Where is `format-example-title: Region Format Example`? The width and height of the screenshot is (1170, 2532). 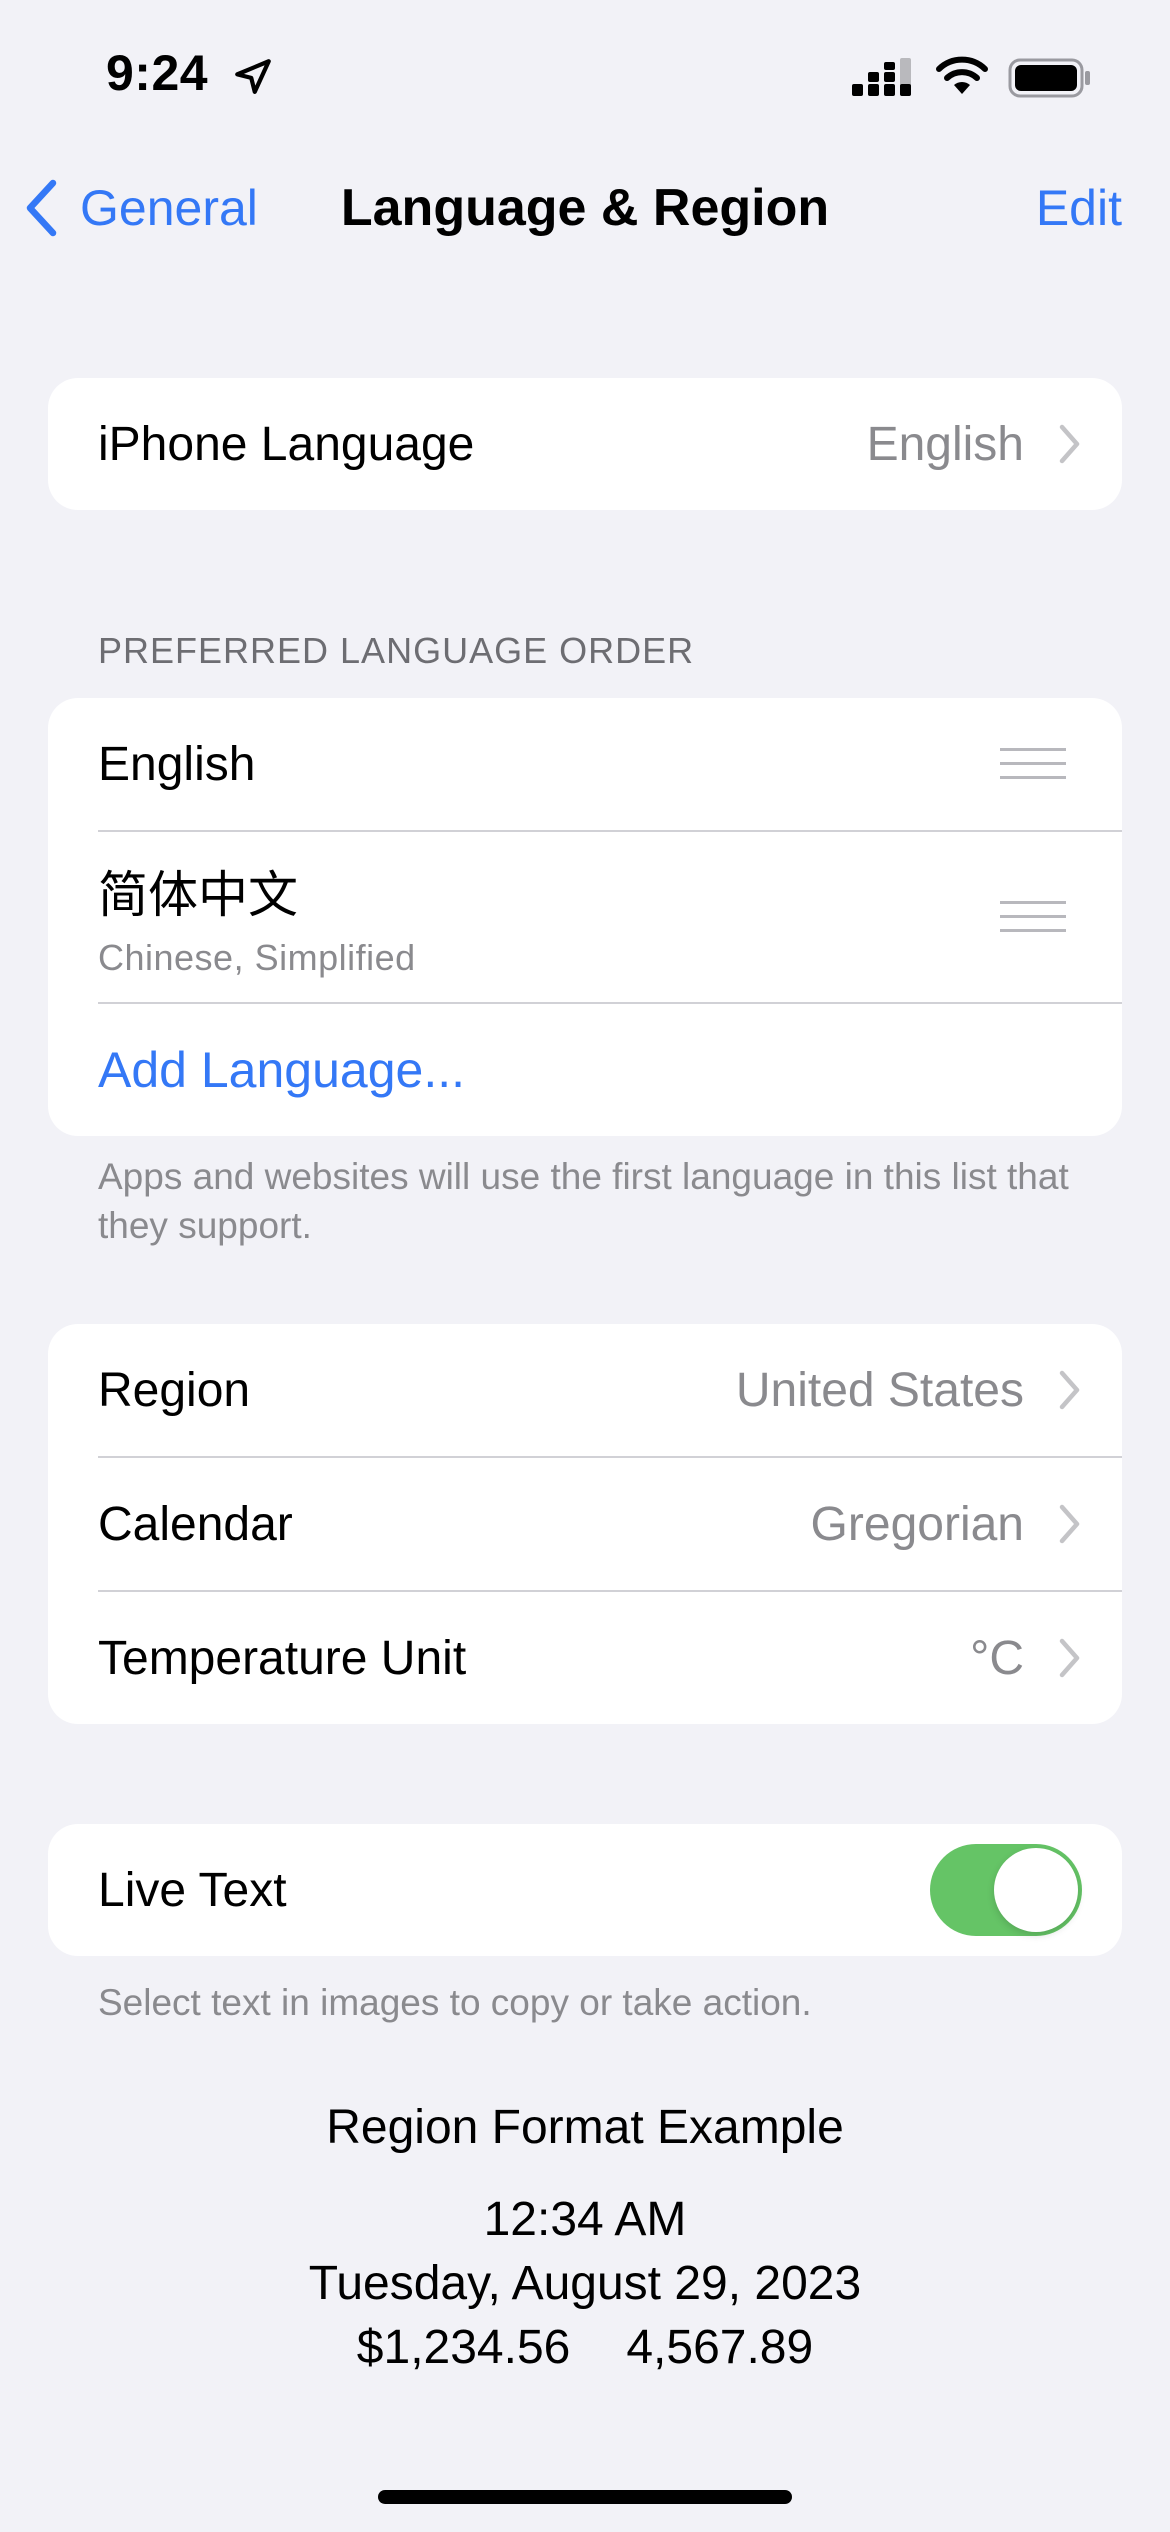 format-example-title: Region Format Example is located at coordinates (585, 2127).